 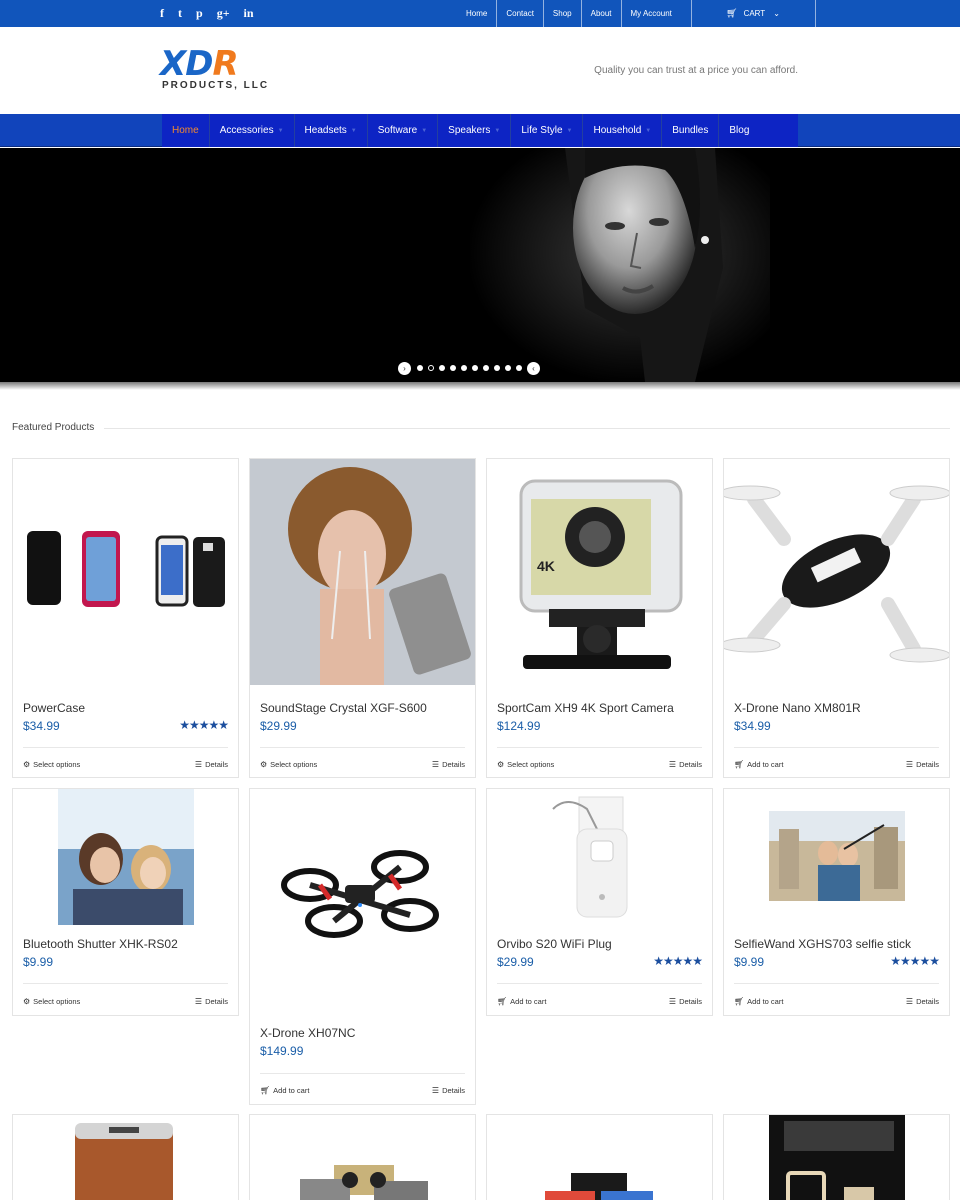 I want to click on nav-item-bundles: Bundles, so click(x=691, y=130).